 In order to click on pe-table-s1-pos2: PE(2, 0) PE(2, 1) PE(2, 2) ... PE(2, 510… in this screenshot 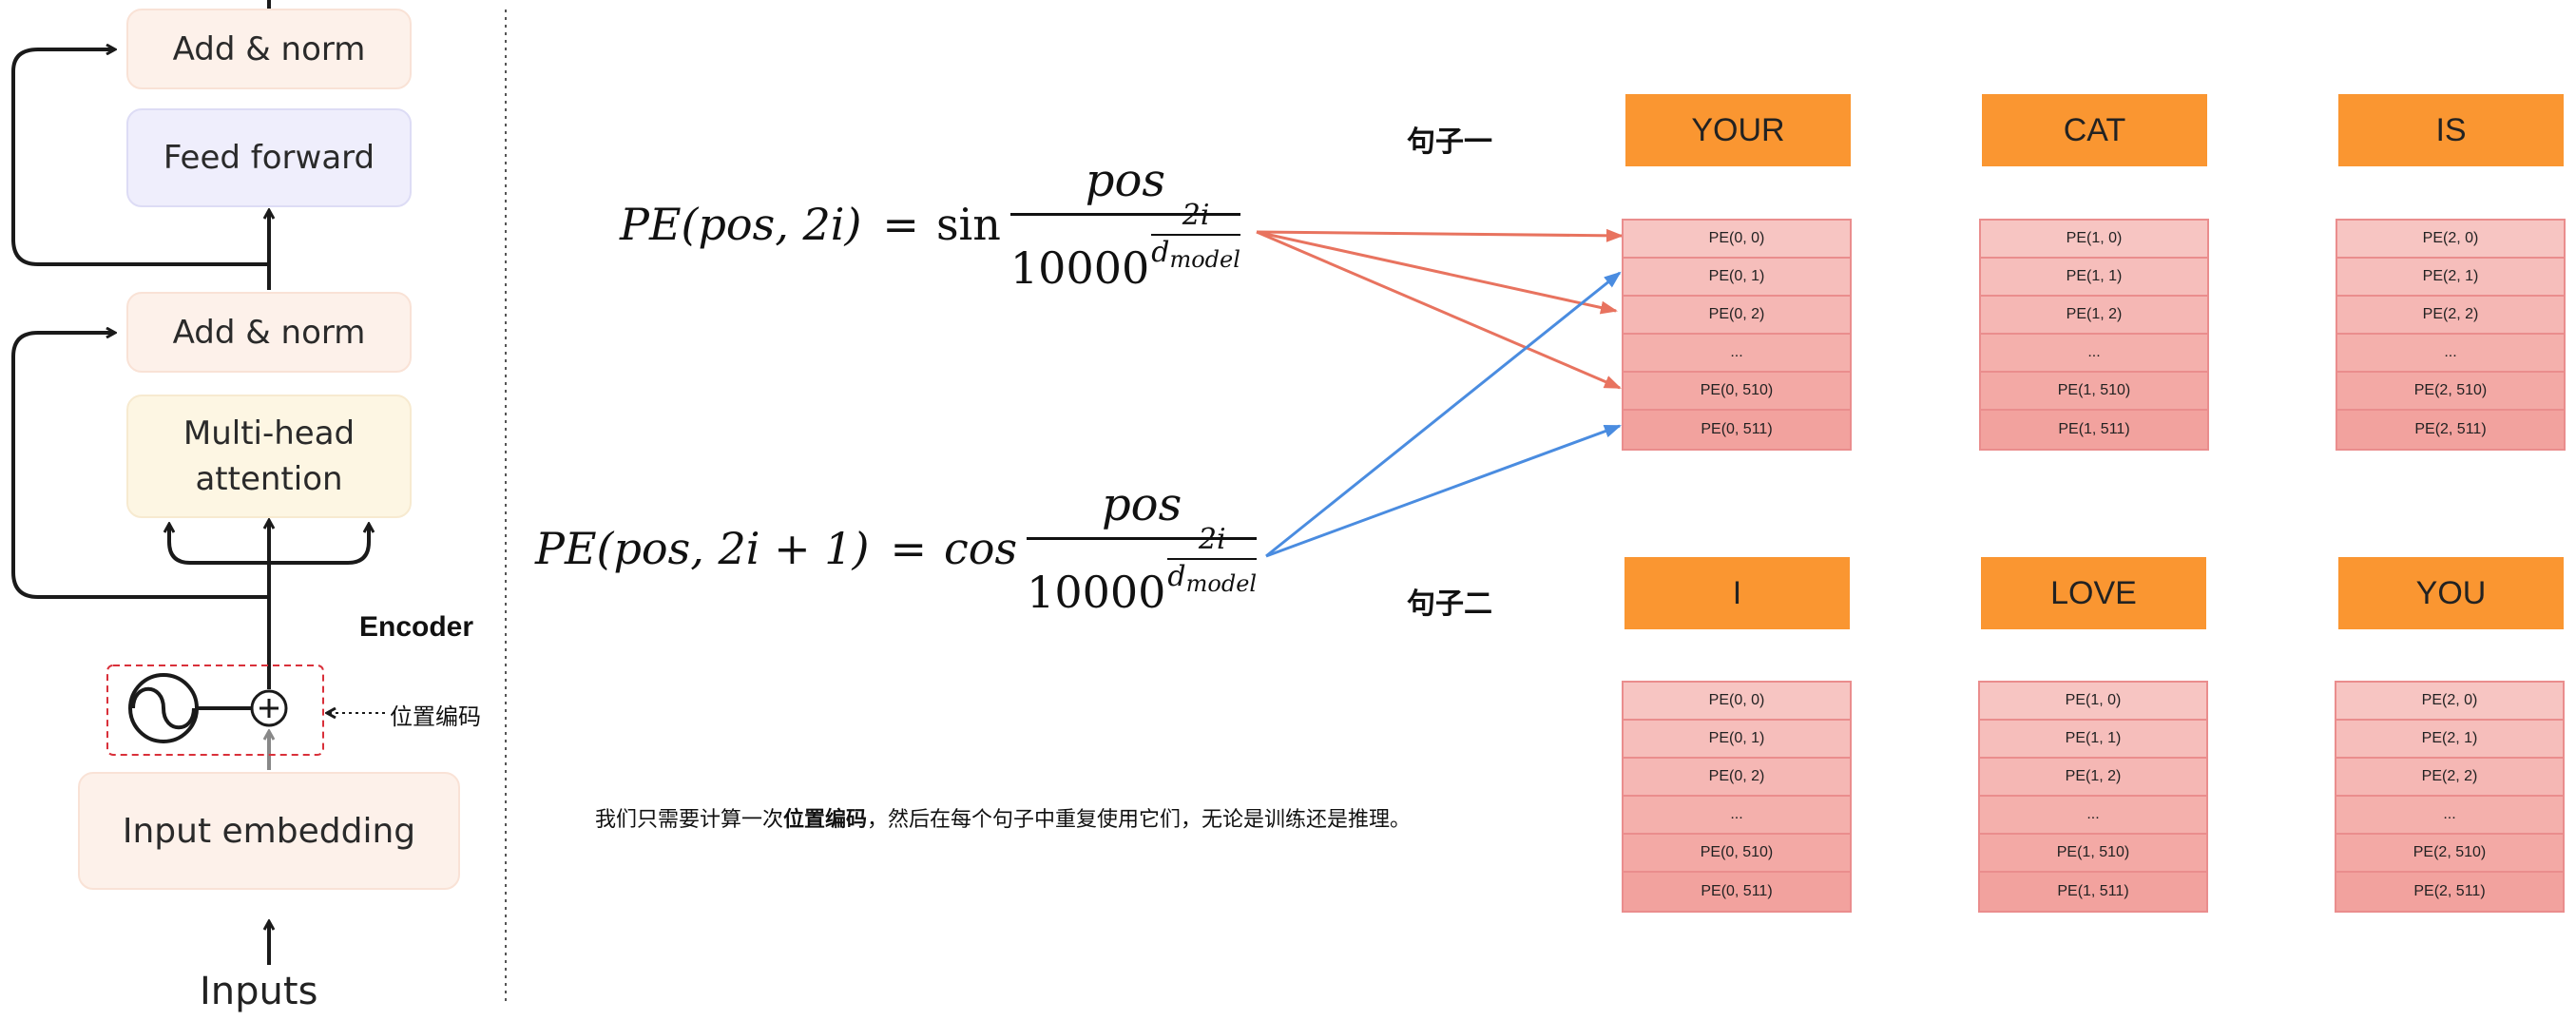, I will do `click(2451, 335)`.